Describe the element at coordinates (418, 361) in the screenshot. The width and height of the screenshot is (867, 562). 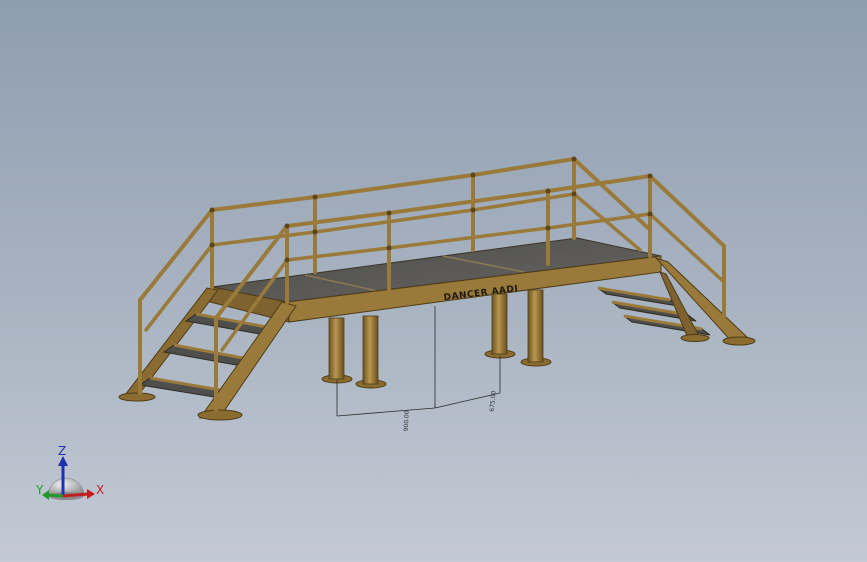
I see `dimension-sketch` at that location.